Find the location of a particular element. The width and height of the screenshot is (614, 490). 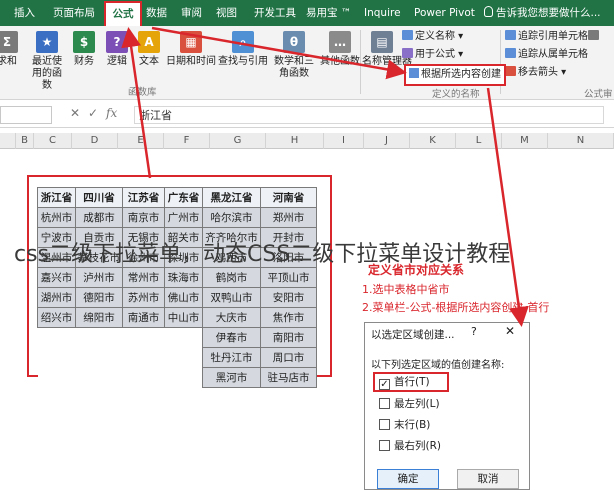

option-right-column: 最右列(R) is located at coordinates (410, 446).